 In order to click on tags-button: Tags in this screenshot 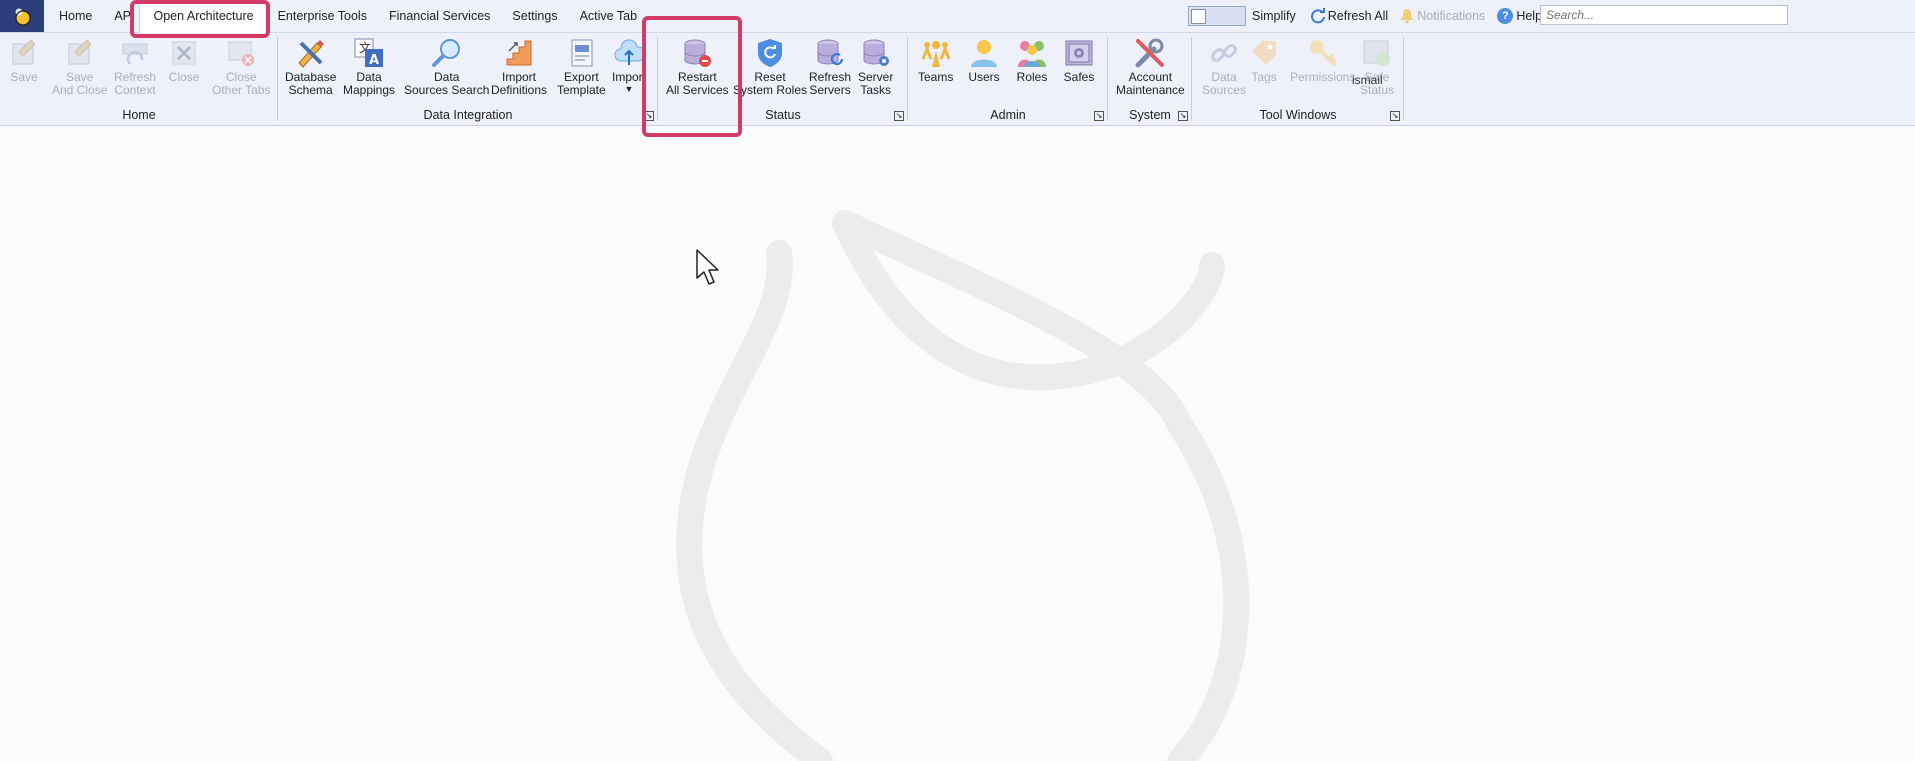, I will do `click(1264, 60)`.